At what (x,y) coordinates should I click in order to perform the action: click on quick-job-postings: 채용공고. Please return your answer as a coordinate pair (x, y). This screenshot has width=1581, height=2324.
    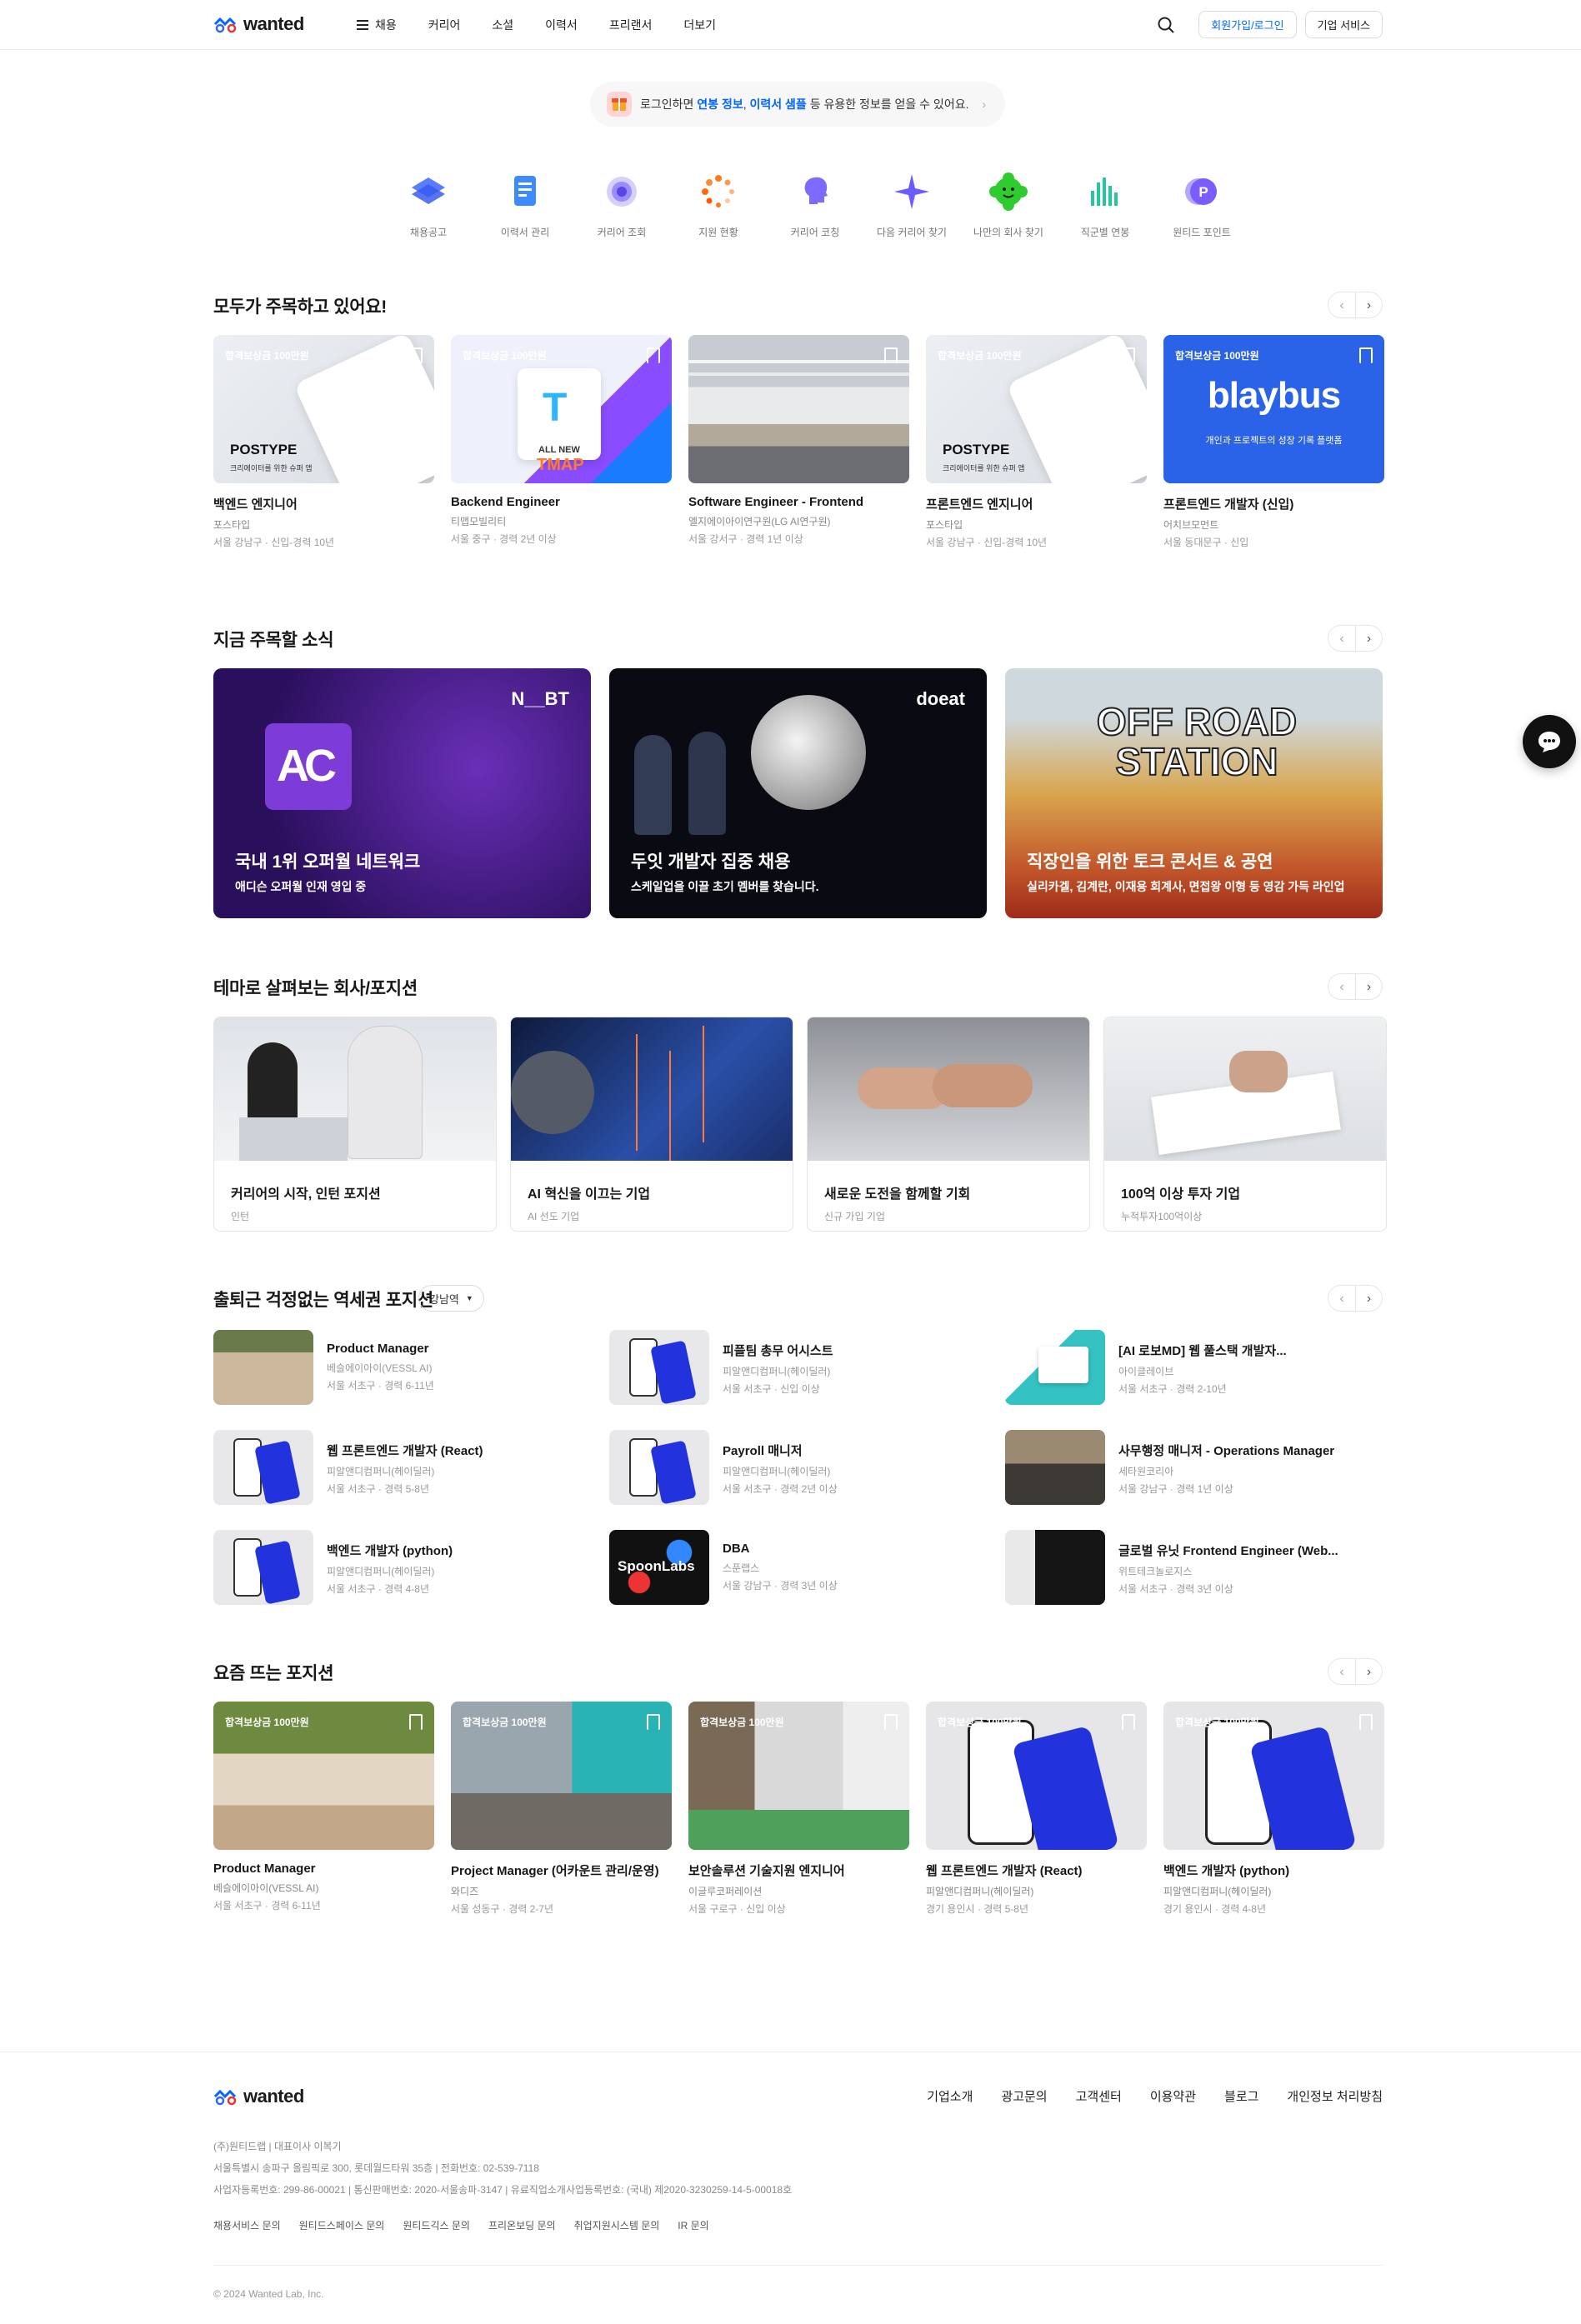
    Looking at the image, I should click on (428, 203).